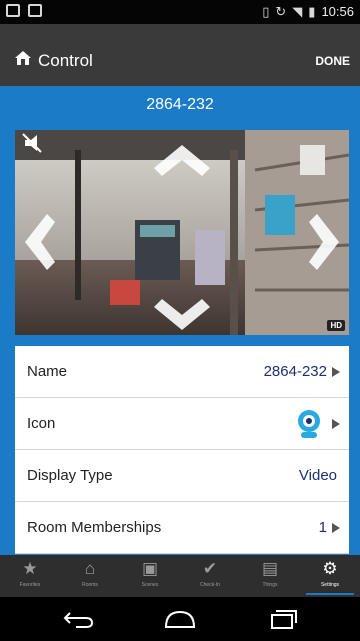  What do you see at coordinates (47, 371) in the screenshot?
I see `row-label: Name` at bounding box center [47, 371].